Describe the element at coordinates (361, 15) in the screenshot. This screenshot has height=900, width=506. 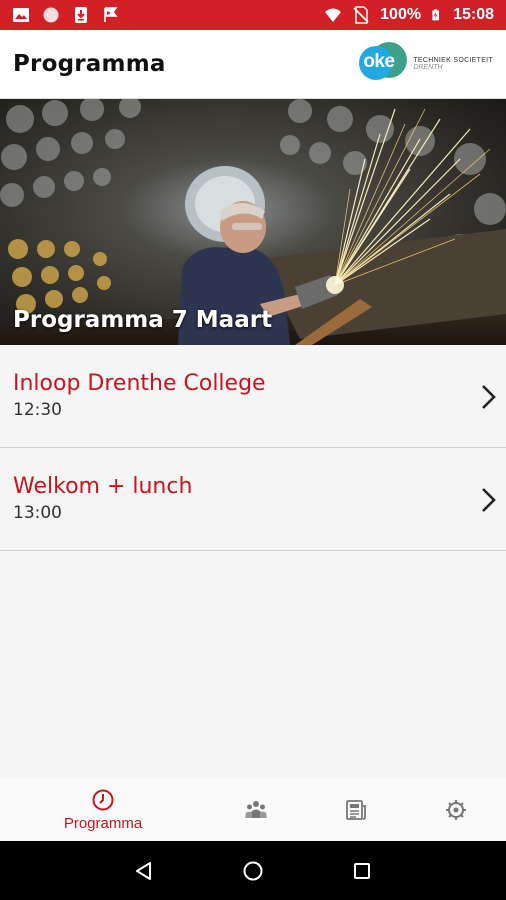
I see `no-sim-icon` at that location.